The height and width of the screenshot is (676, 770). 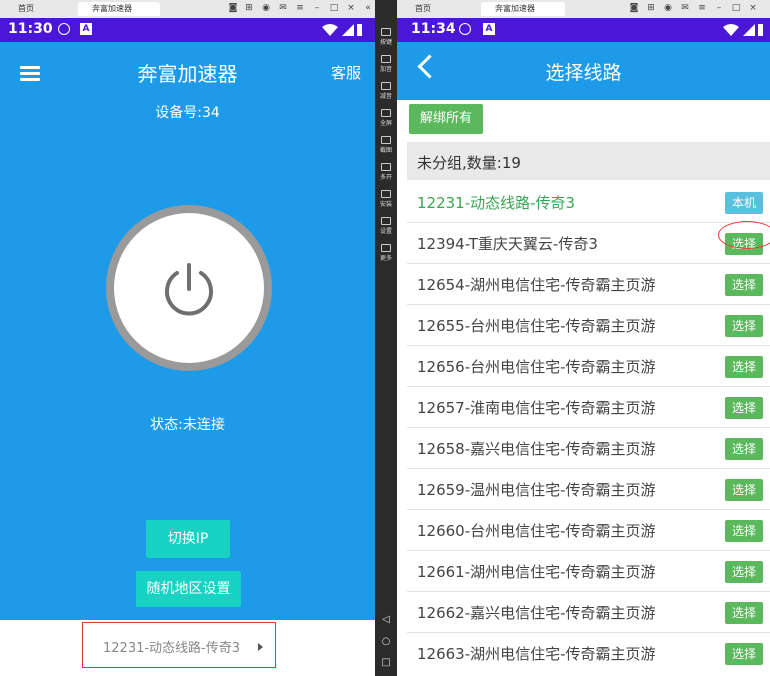 What do you see at coordinates (588, 366) in the screenshot?
I see `route-row: 12656-台州电信住宅-传奇霸主页游 选择` at bounding box center [588, 366].